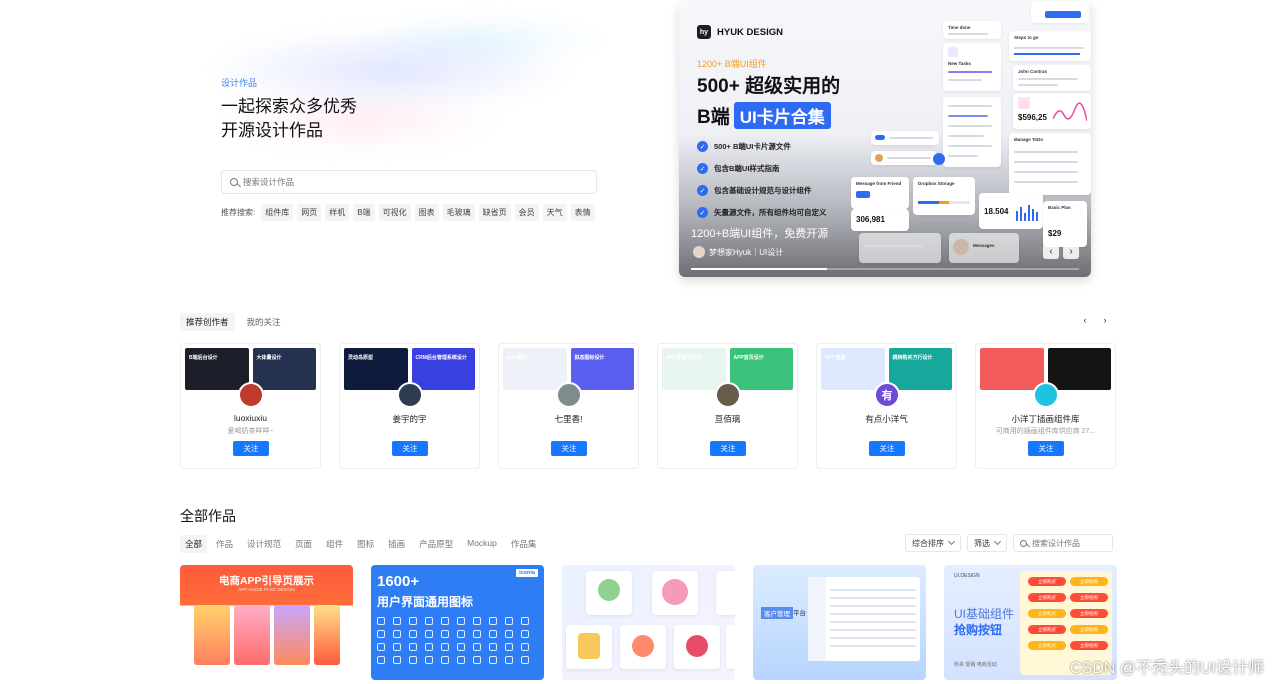 The width and height of the screenshot is (1280, 684). Describe the element at coordinates (1071, 251) in the screenshot. I see `banner-next-button: ›` at that location.